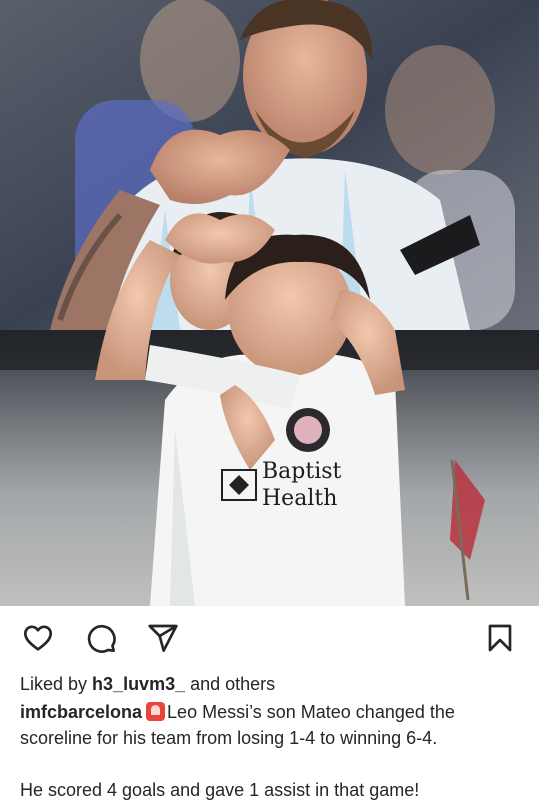 This screenshot has width=539, height=808. Describe the element at coordinates (230, 684) in the screenshot. I see `likes-suffix: and others` at that location.